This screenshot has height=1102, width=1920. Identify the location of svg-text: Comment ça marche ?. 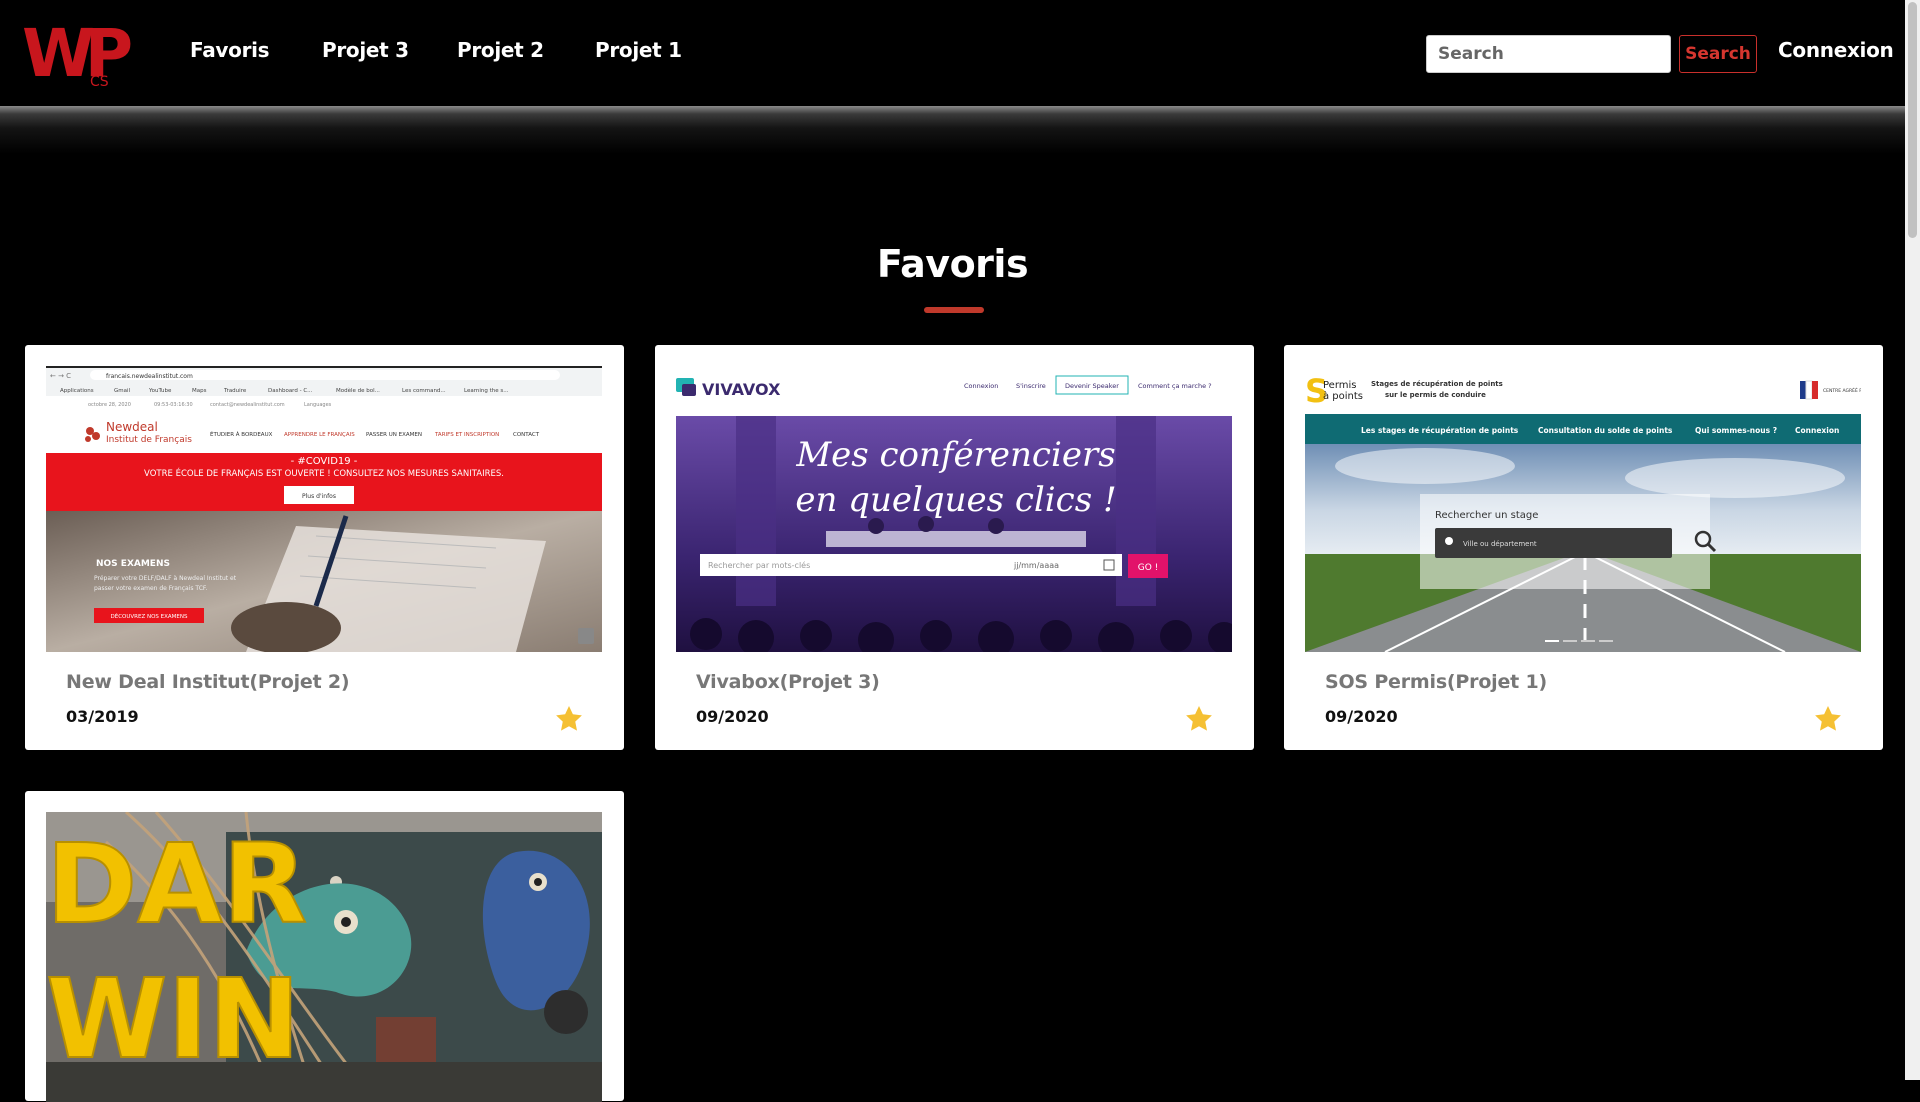
(1175, 386).